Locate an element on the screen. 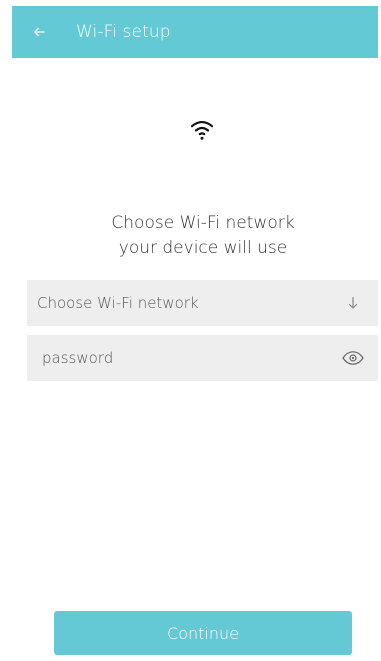  back-arrow-icon is located at coordinates (39, 32).